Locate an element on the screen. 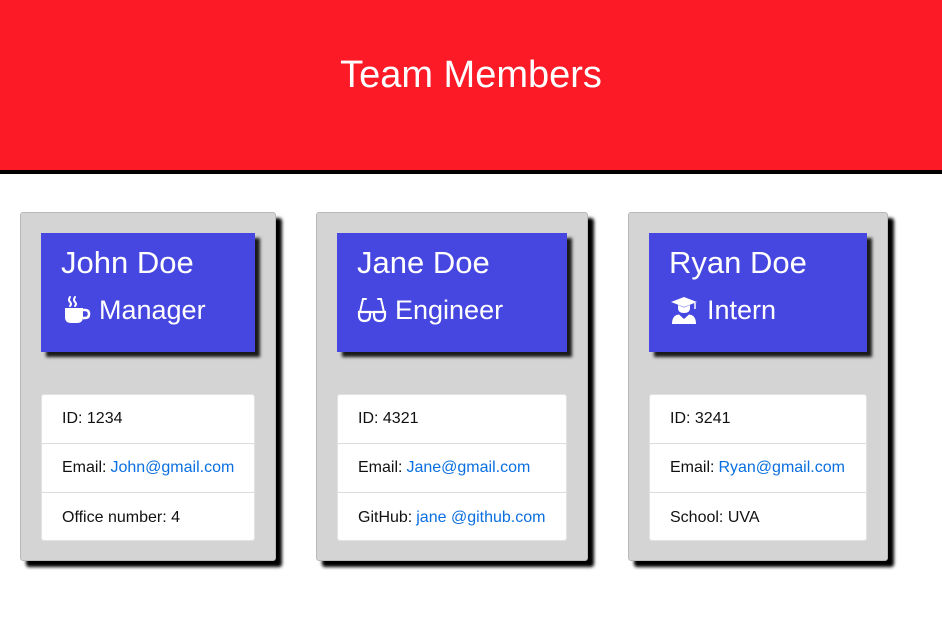 Image resolution: width=942 pixels, height=619 pixels. coffee-cup-icon is located at coordinates (76, 310).